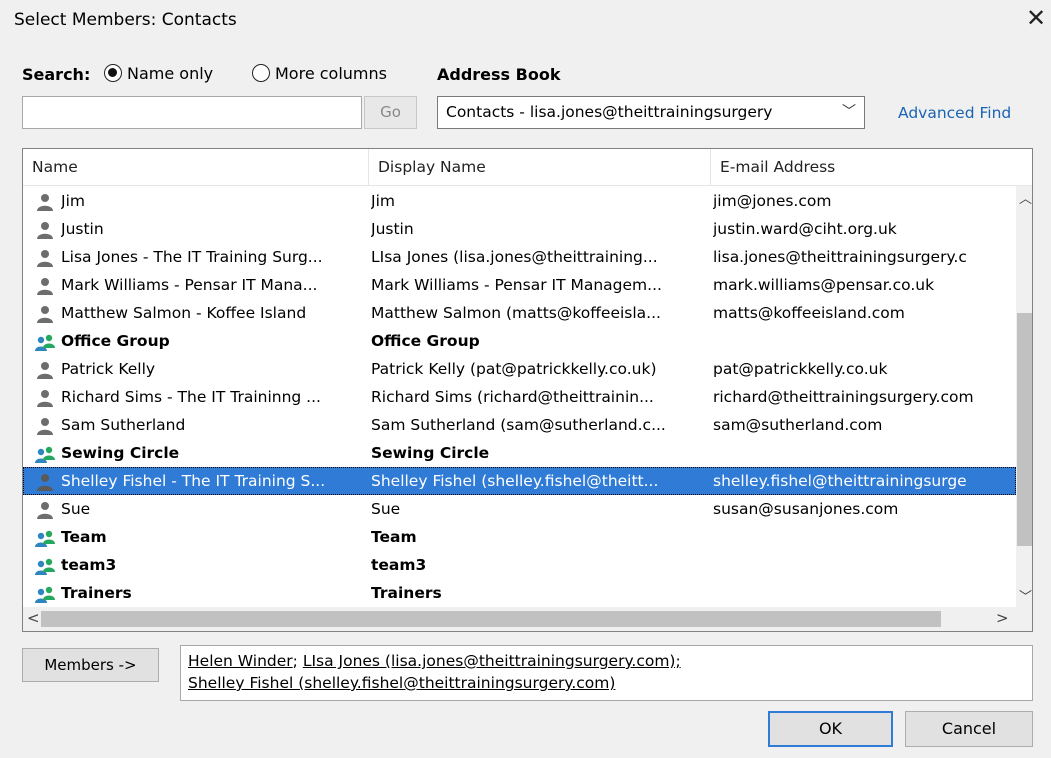 The image size is (1051, 758). What do you see at coordinates (399, 565) in the screenshot?
I see `cell-display-name: team3` at bounding box center [399, 565].